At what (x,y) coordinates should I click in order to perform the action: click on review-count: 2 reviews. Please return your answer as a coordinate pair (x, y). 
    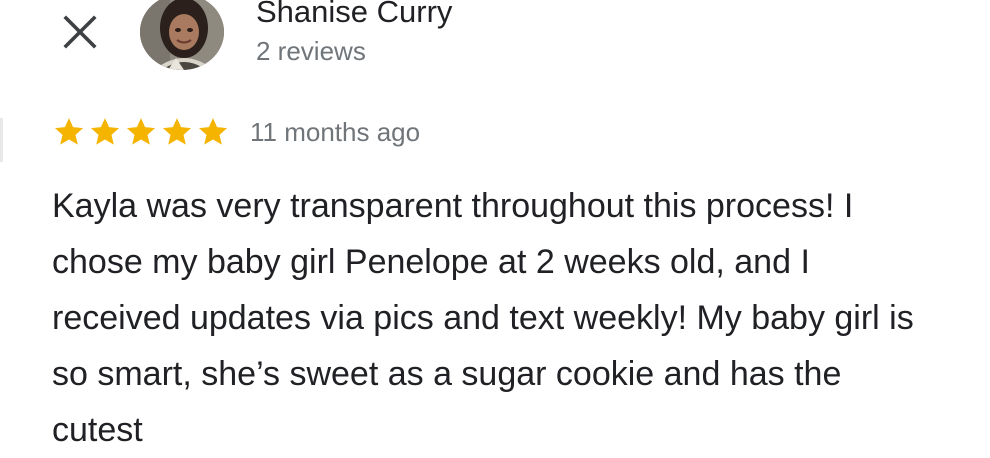
    Looking at the image, I should click on (311, 51).